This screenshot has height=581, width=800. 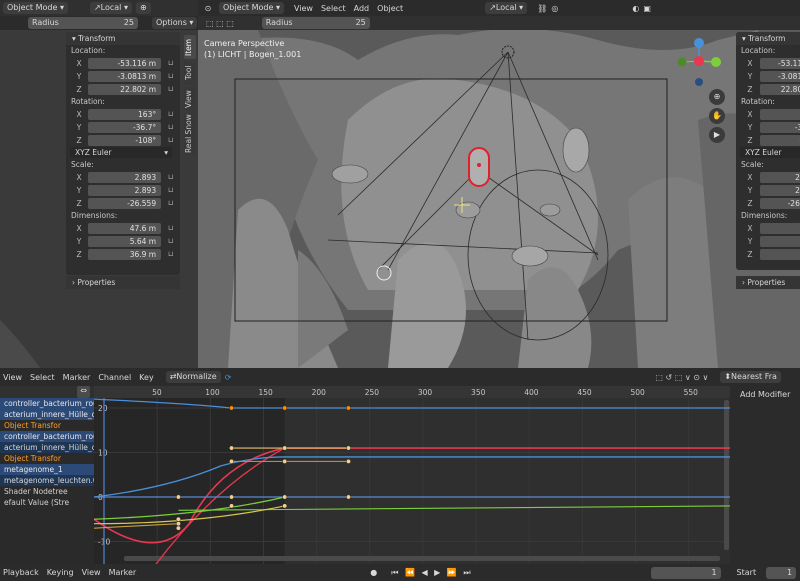 What do you see at coordinates (12, 377) in the screenshot?
I see `graph-menu-view: View` at bounding box center [12, 377].